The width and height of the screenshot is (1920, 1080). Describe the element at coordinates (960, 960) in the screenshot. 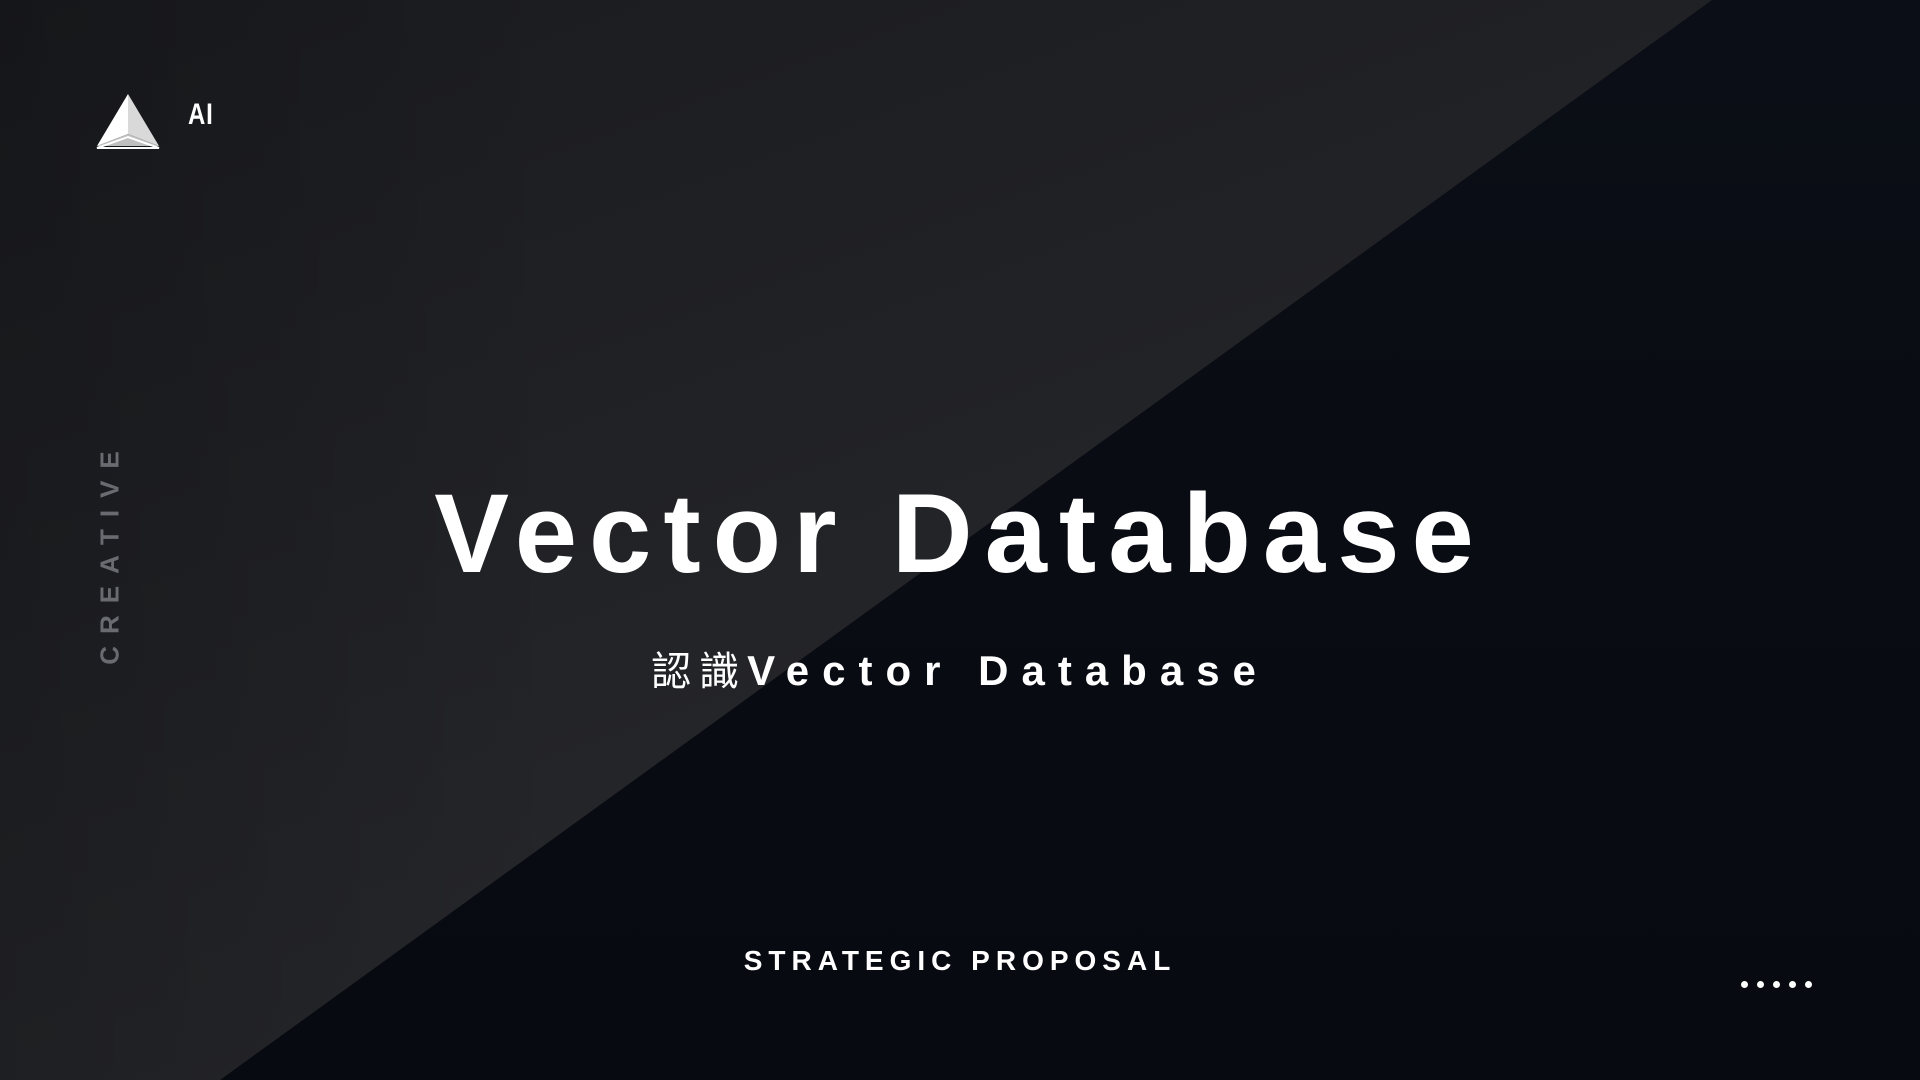

I see `footer-label: STRATEGIC PROPOSAL` at that location.